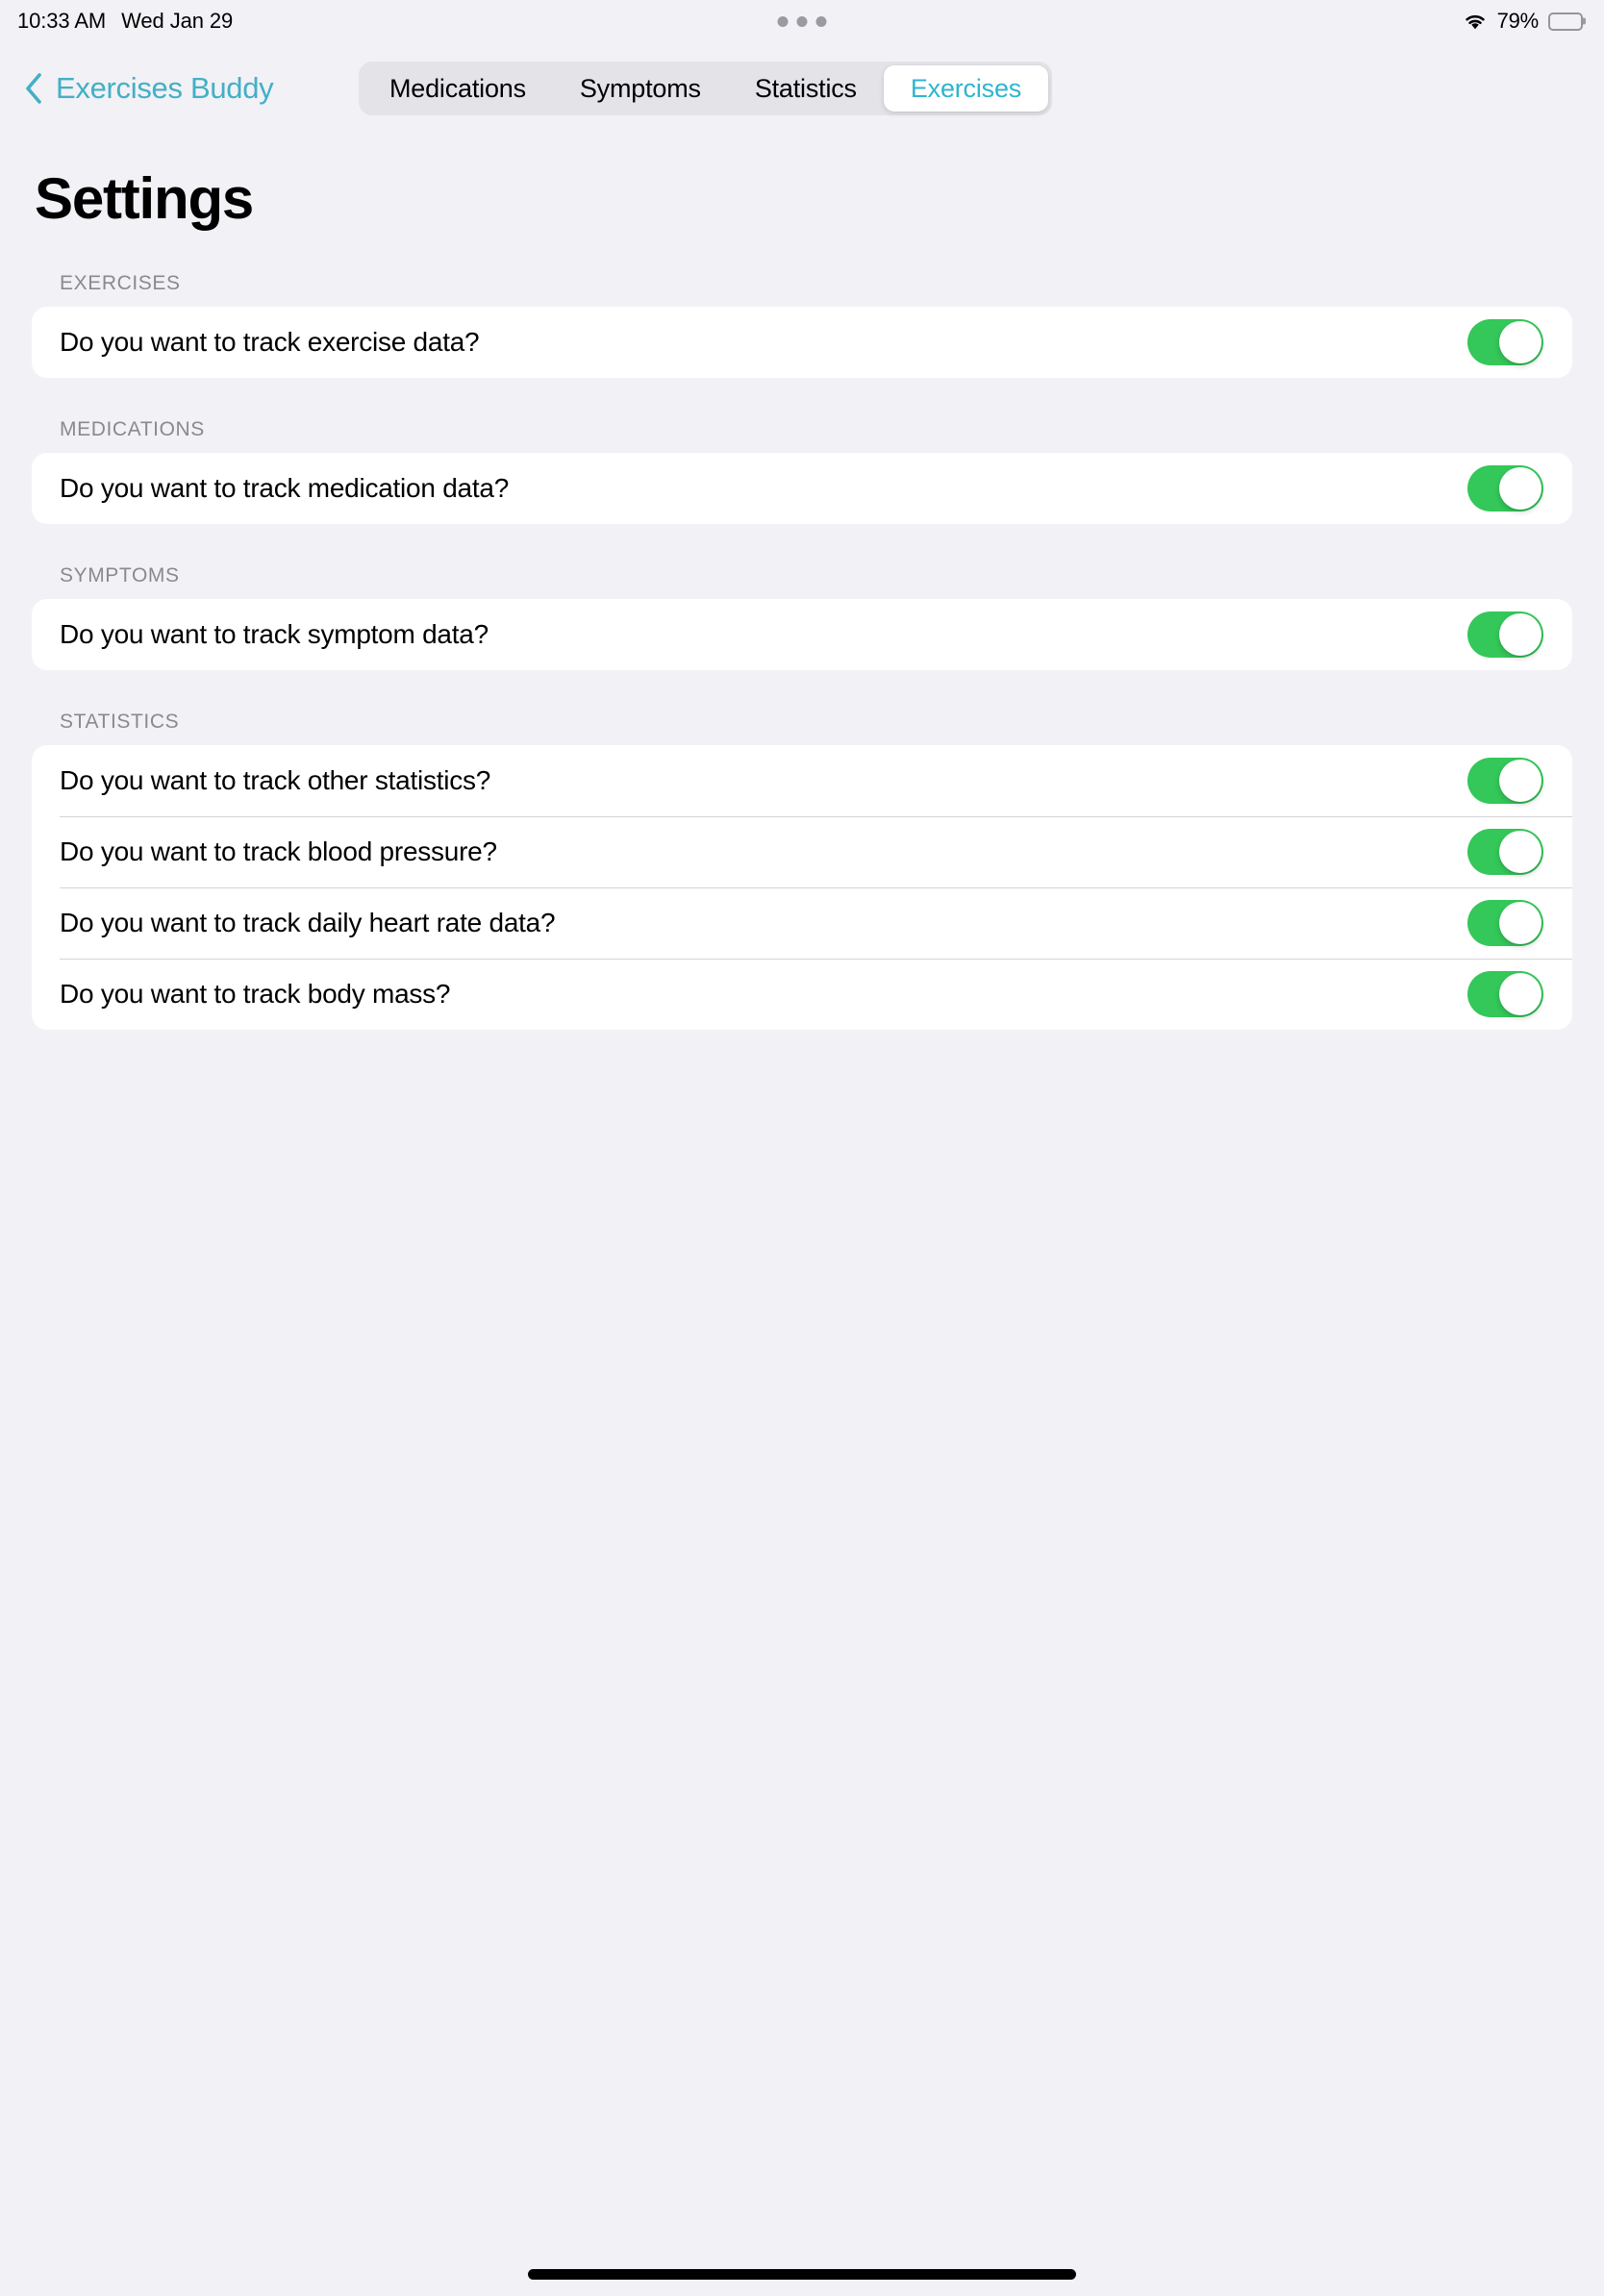  I want to click on status-bar: 10:33 AM Wed Jan 29 79%, so click(802, 21).